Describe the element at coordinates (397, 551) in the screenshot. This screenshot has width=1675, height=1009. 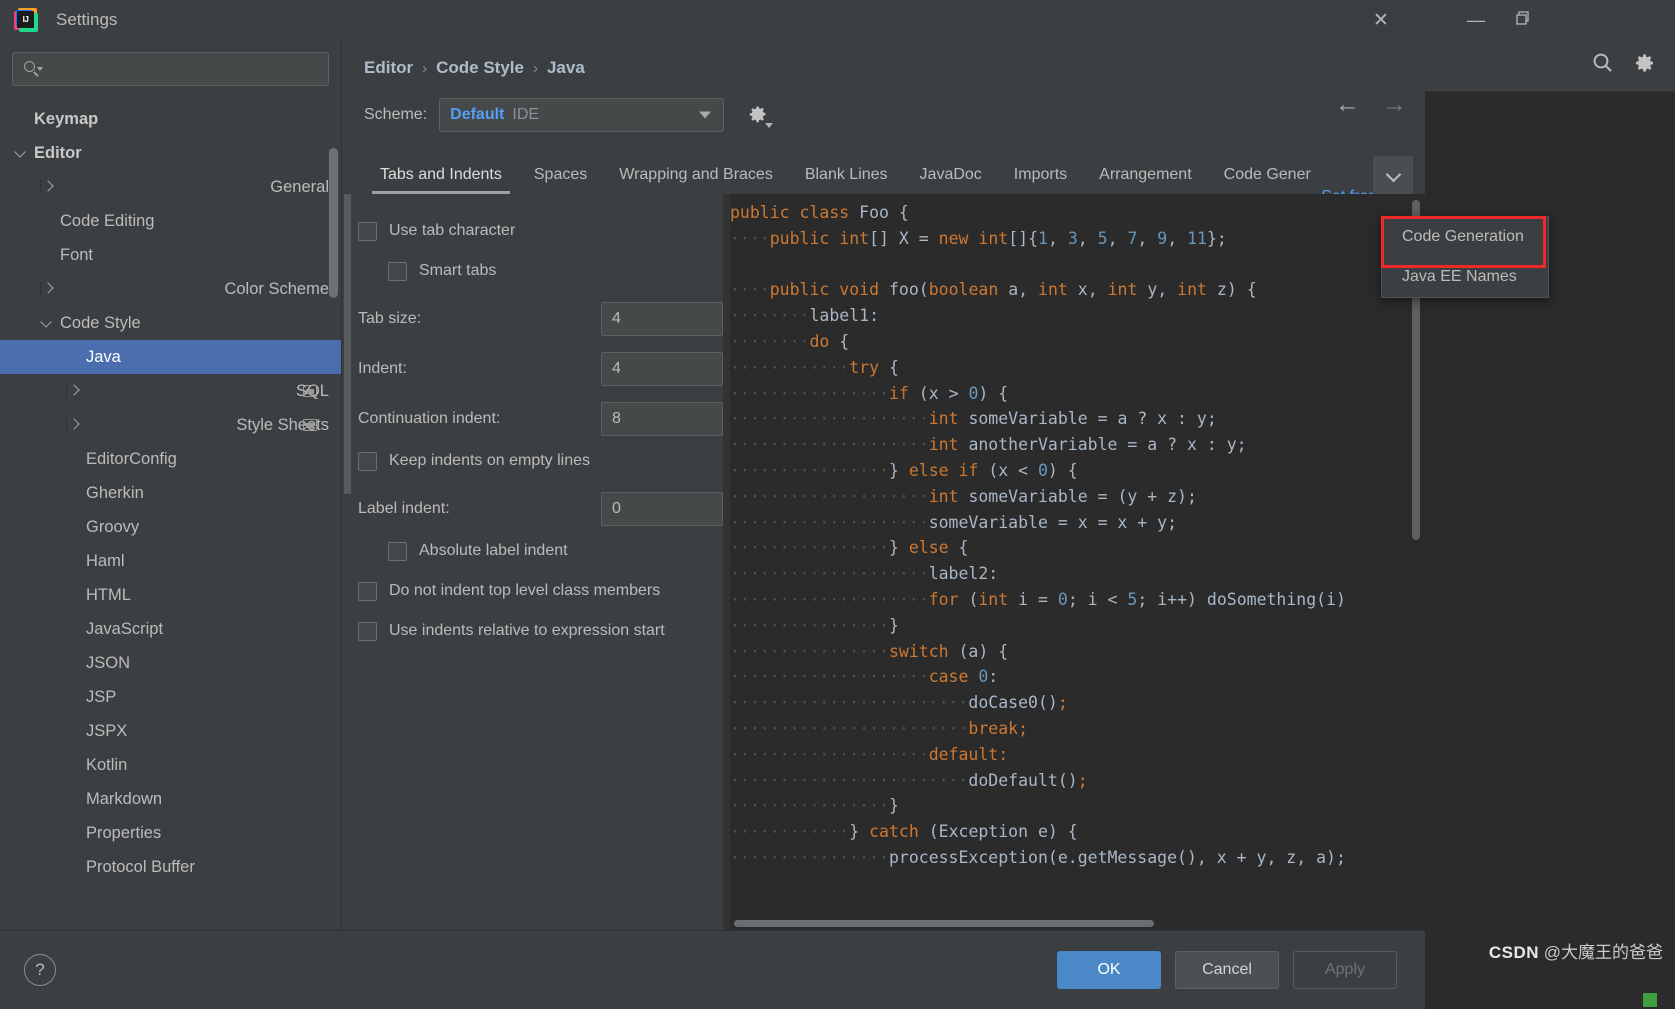
I see `checkbox-absolute-label-indent` at that location.